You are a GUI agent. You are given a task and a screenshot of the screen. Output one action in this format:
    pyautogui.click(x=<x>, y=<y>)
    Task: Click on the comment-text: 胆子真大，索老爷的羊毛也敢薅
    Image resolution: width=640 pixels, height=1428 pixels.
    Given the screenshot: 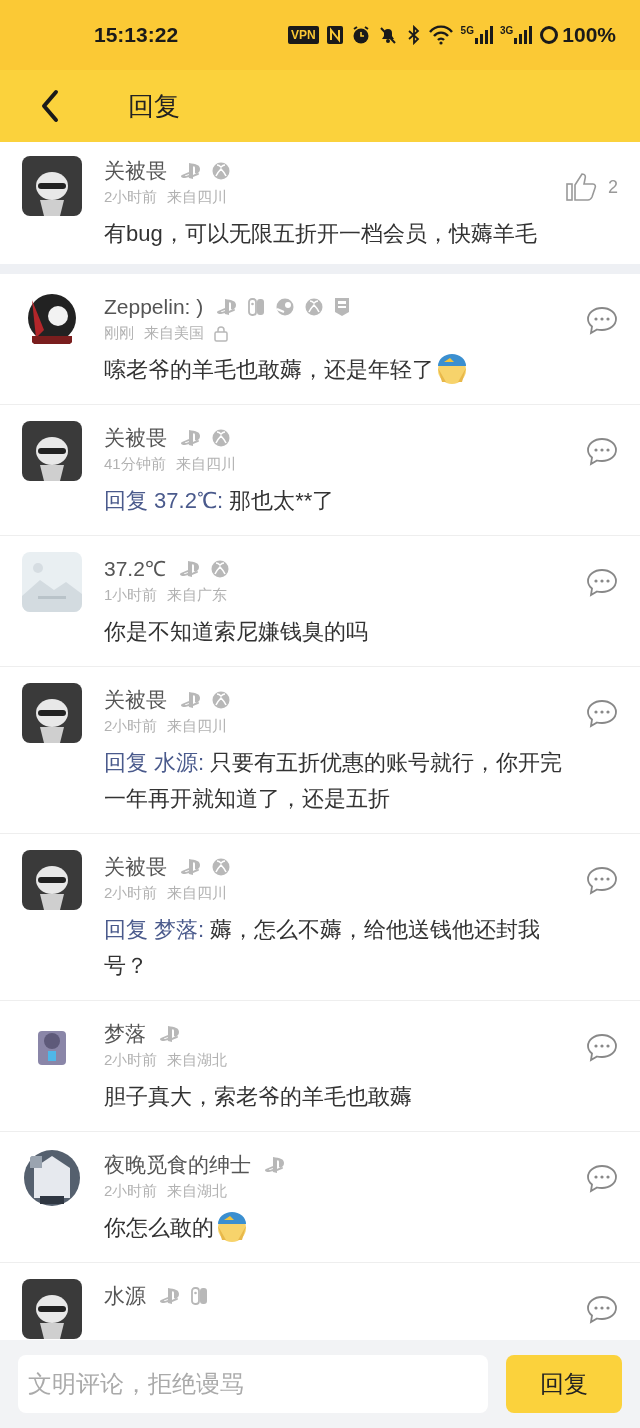 What is the action you would take?
    pyautogui.click(x=258, y=1097)
    